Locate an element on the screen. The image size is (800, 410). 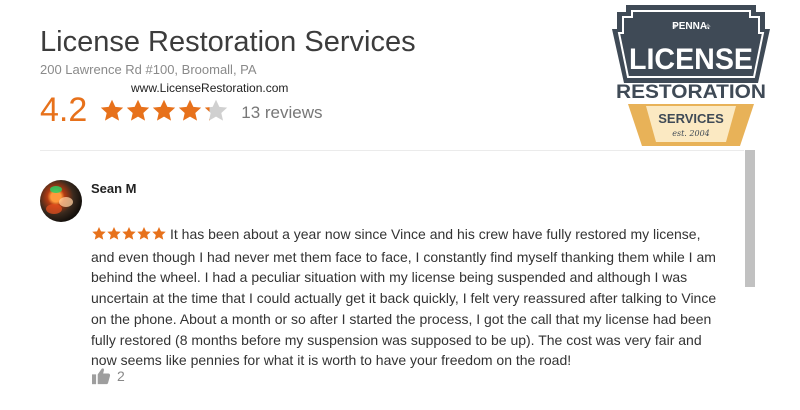
business-name: License Restoration Services is located at coordinates (228, 42).